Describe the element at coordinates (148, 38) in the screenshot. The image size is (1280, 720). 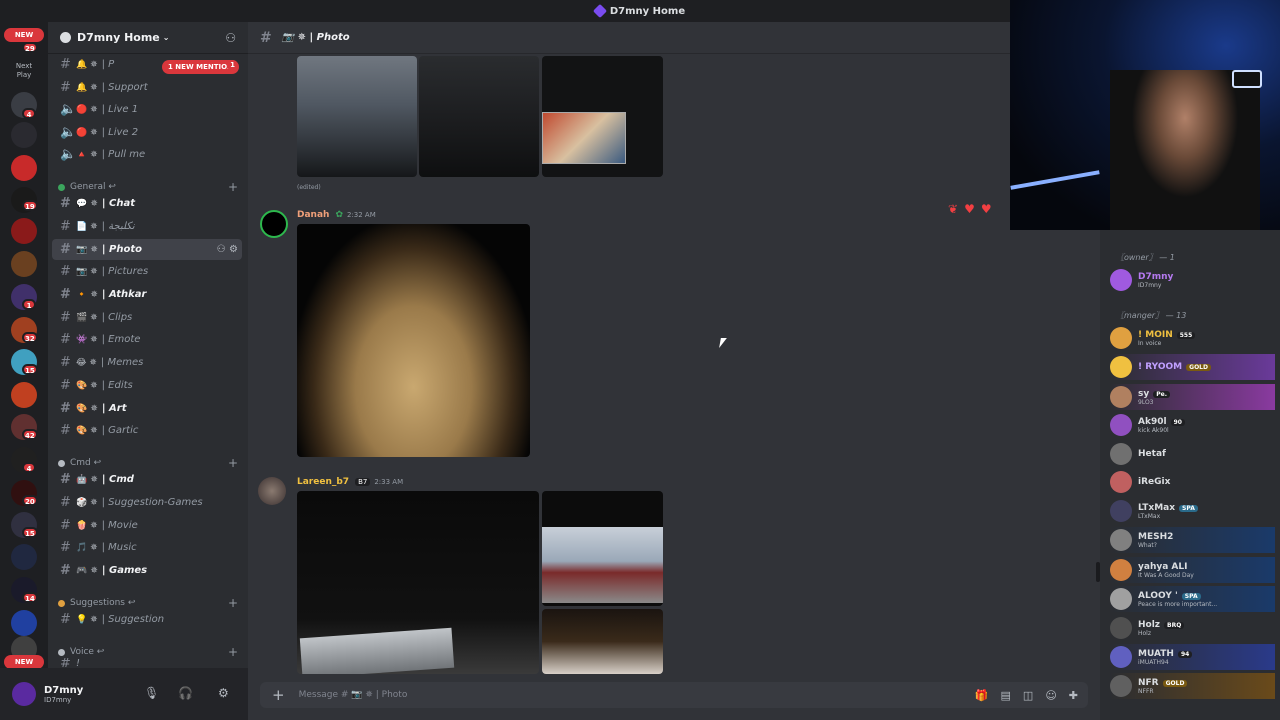
I see `server-header: D7mny Home ⌄ ⚇` at that location.